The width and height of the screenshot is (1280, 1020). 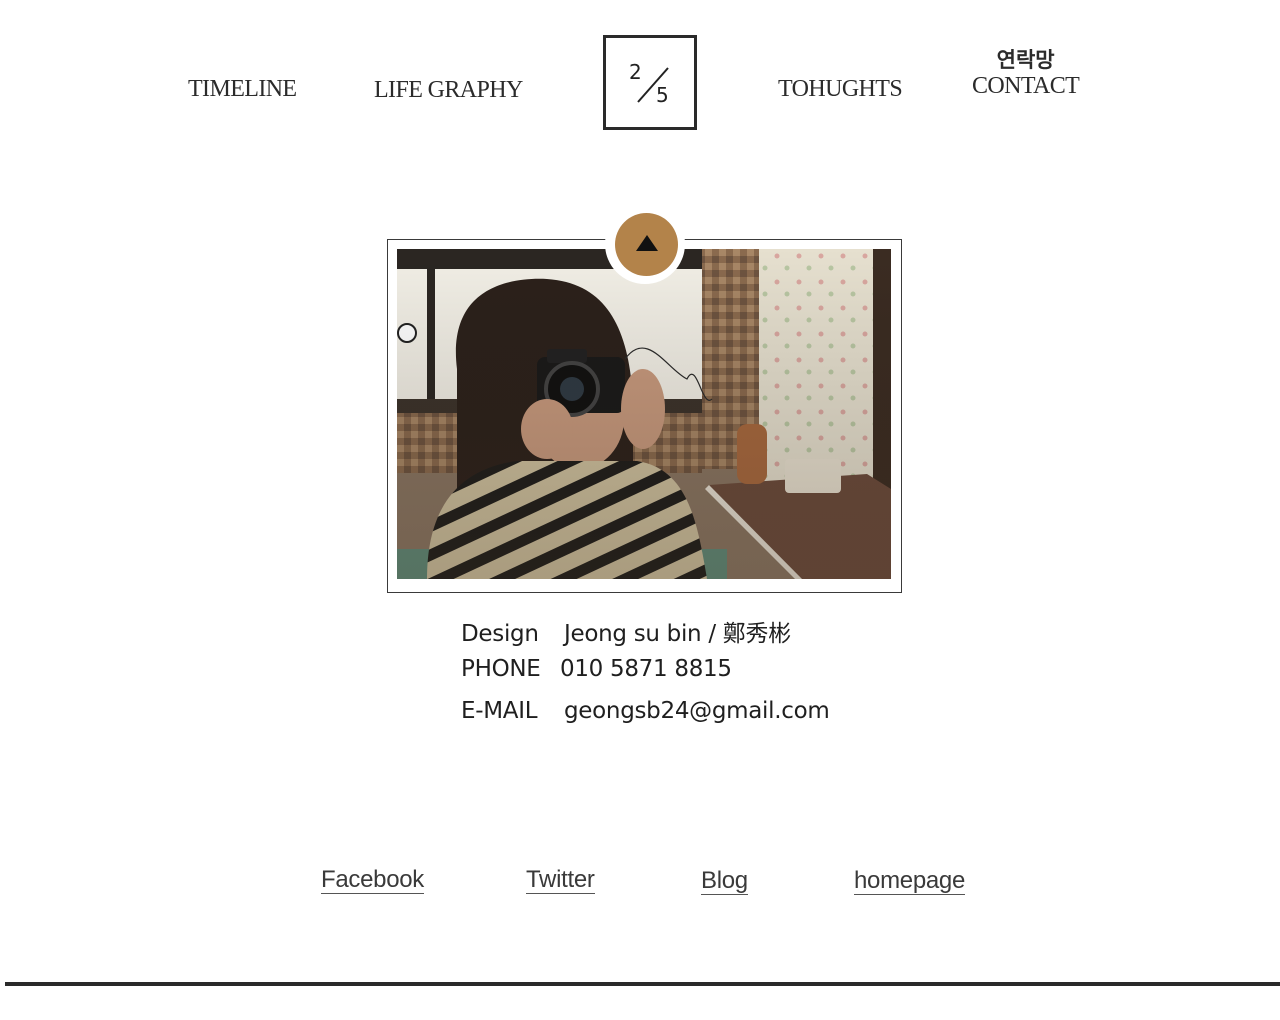 I want to click on scroll-up-circle, so click(x=646, y=244).